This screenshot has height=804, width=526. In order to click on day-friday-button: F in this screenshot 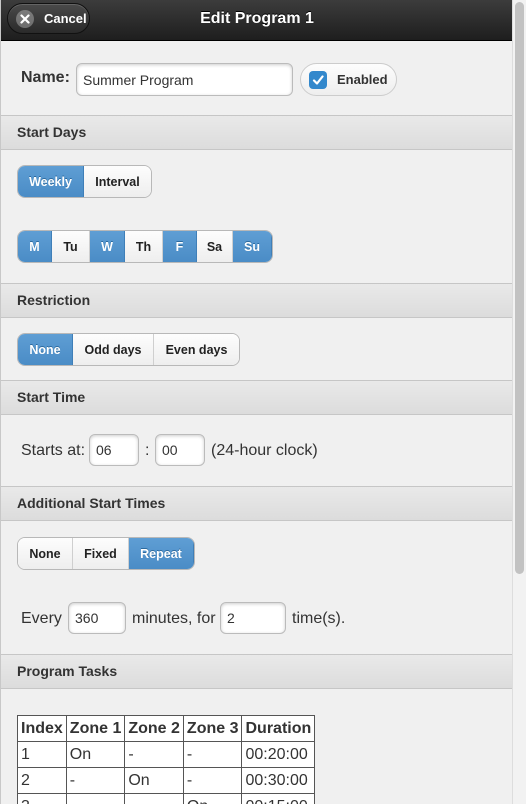, I will do `click(180, 246)`.